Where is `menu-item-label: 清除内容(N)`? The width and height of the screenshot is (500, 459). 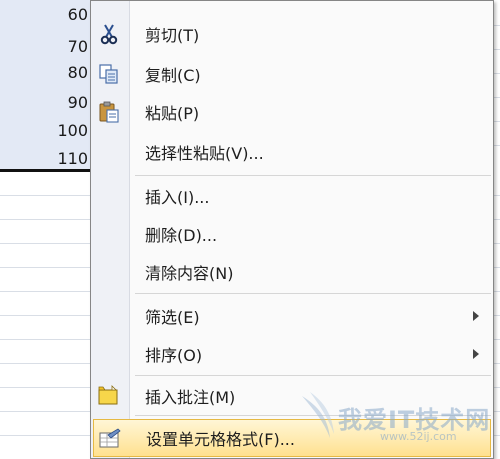
menu-item-label: 清除内容(N) is located at coordinates (189, 273).